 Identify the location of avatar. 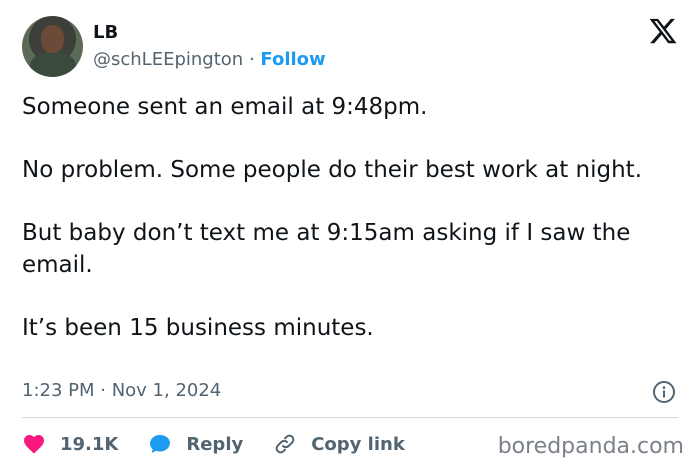
(52, 46).